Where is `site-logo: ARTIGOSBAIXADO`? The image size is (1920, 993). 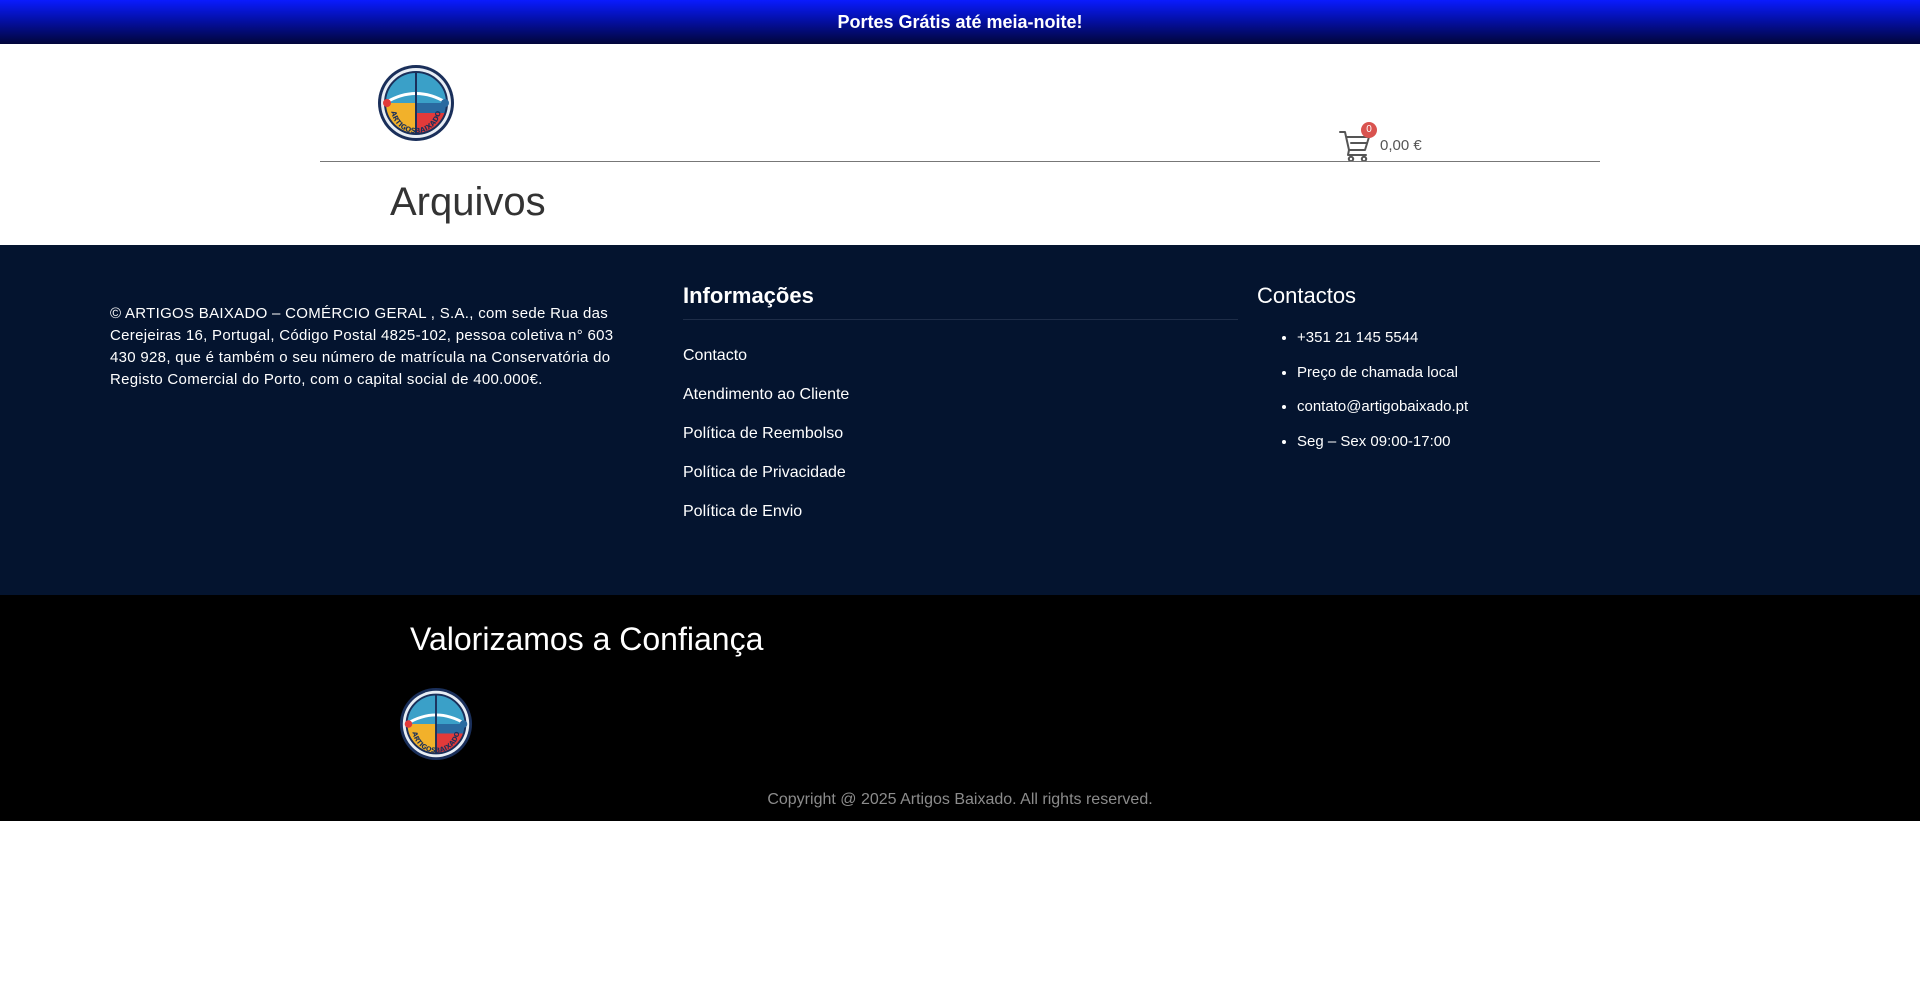 site-logo: ARTIGOSBAIXADO is located at coordinates (416, 103).